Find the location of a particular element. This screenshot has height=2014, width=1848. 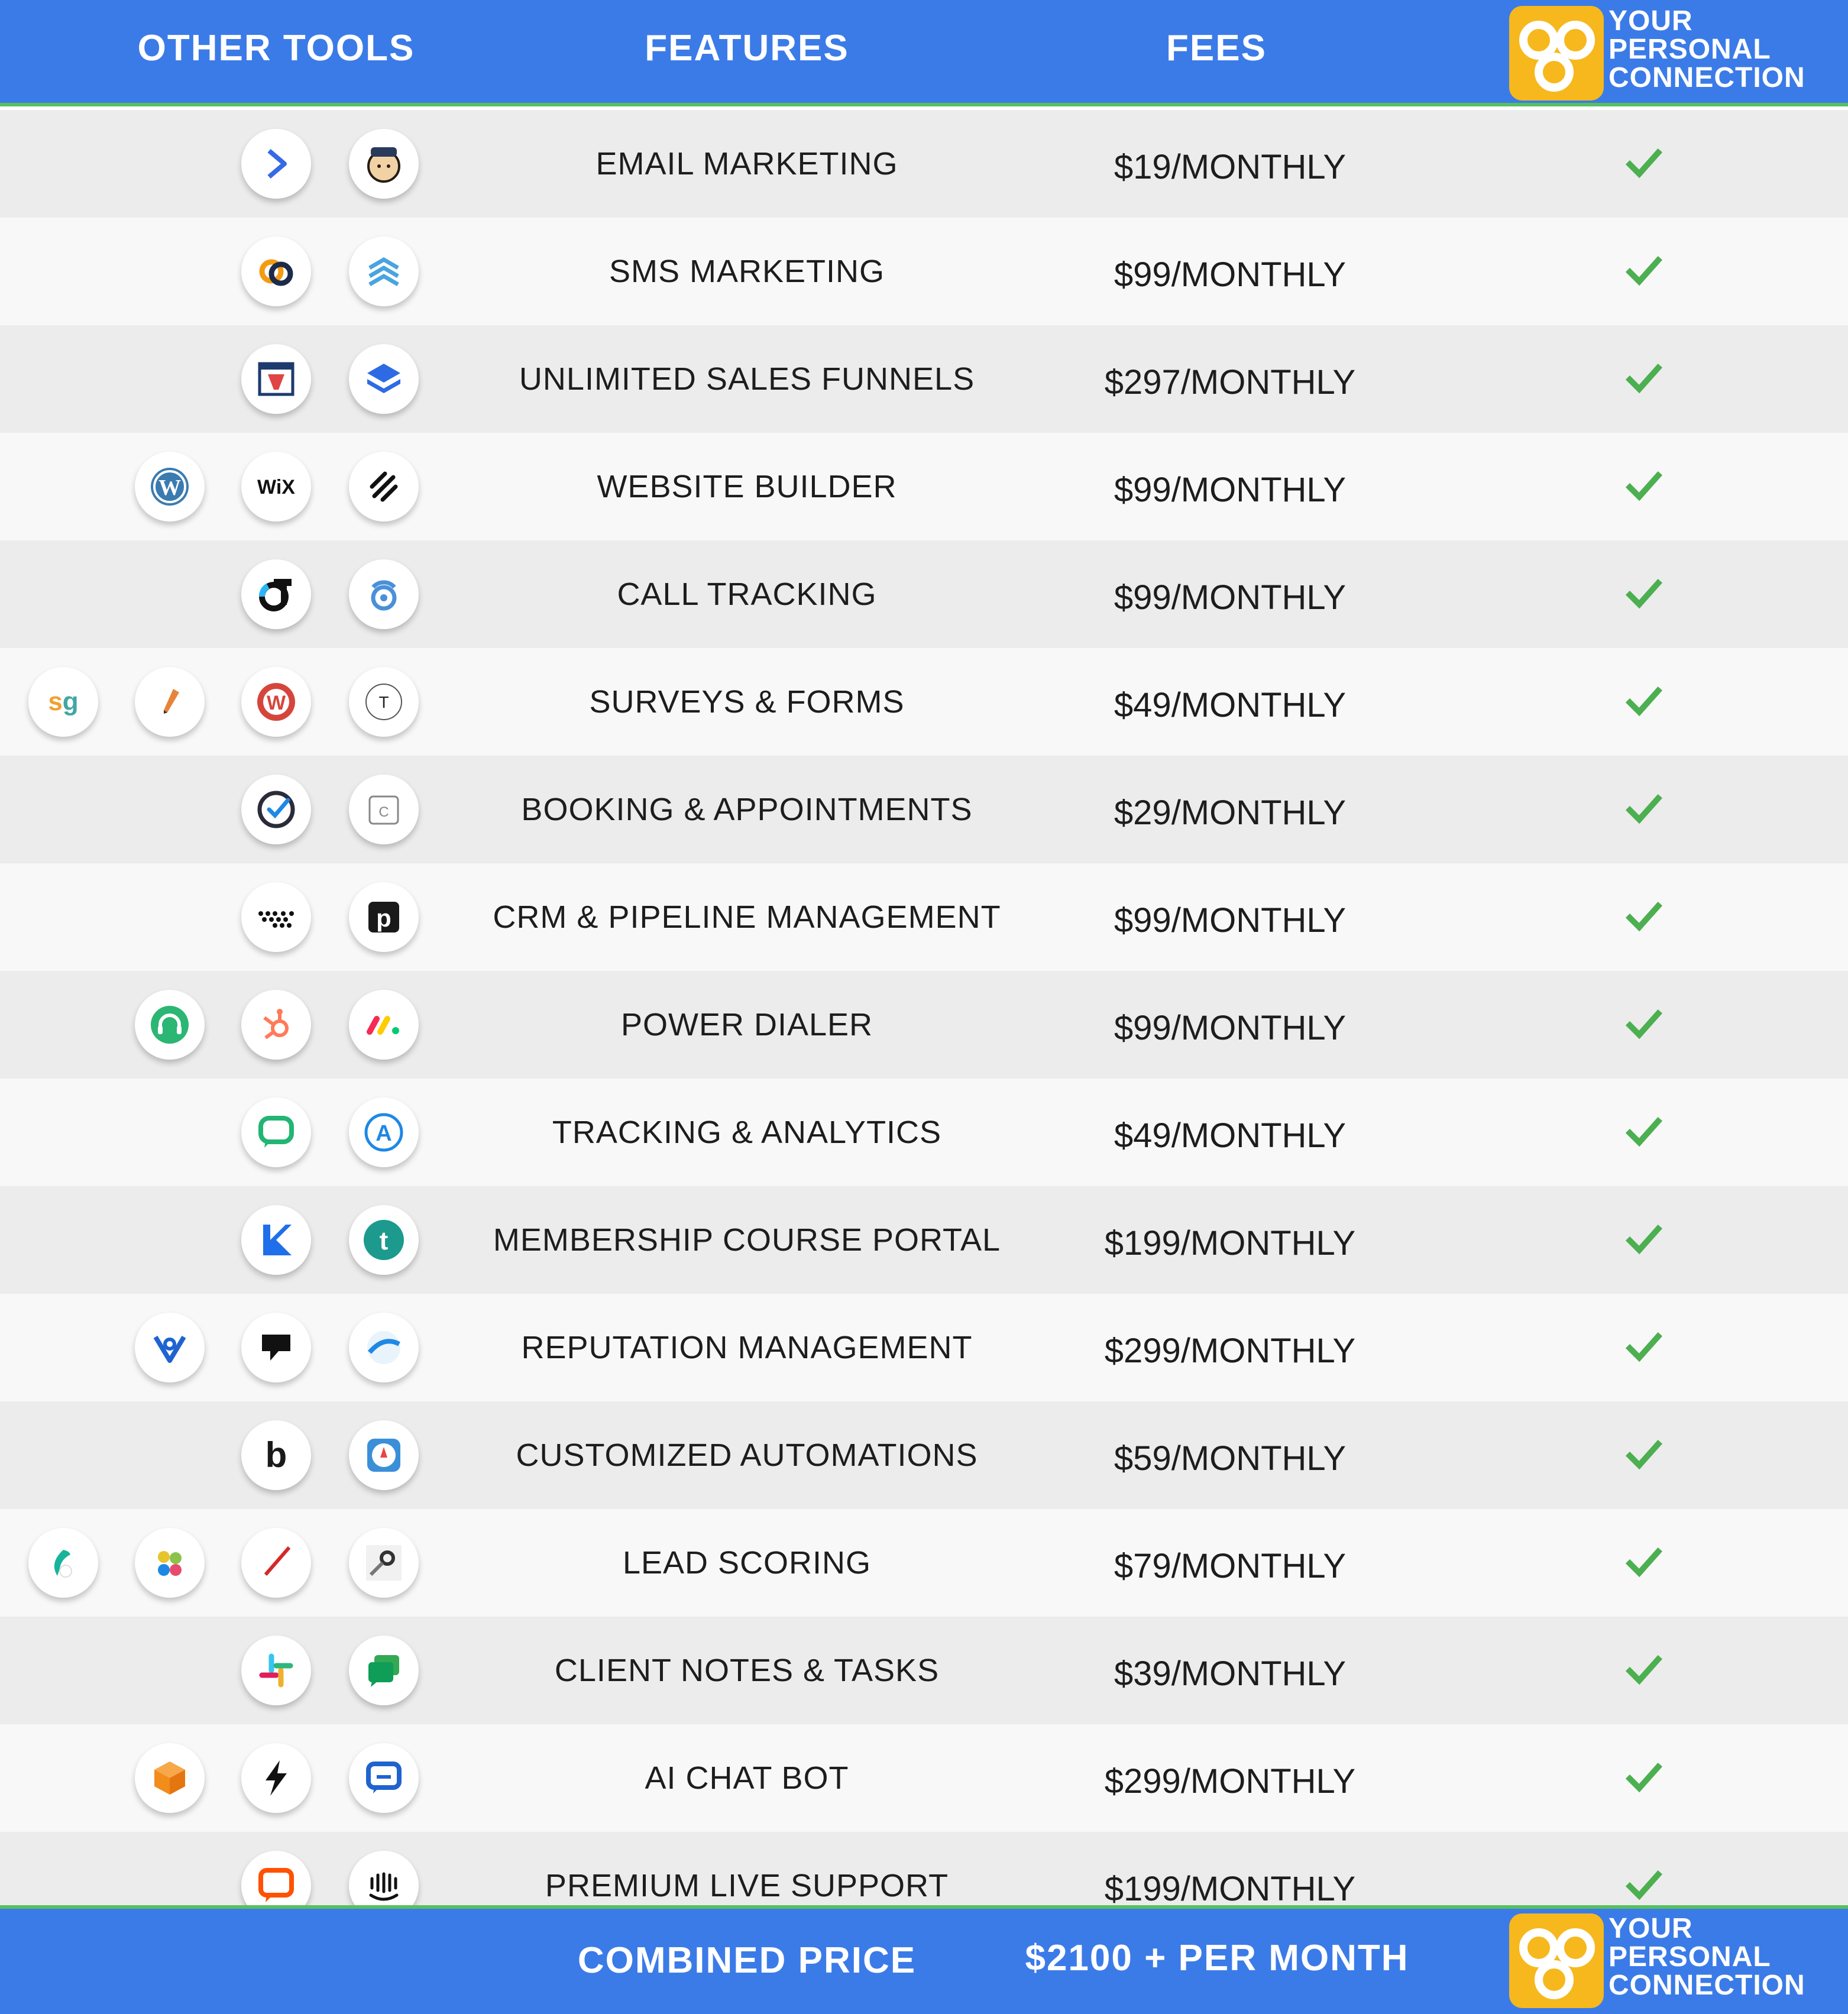

lightning-icon is located at coordinates (276, 1778).